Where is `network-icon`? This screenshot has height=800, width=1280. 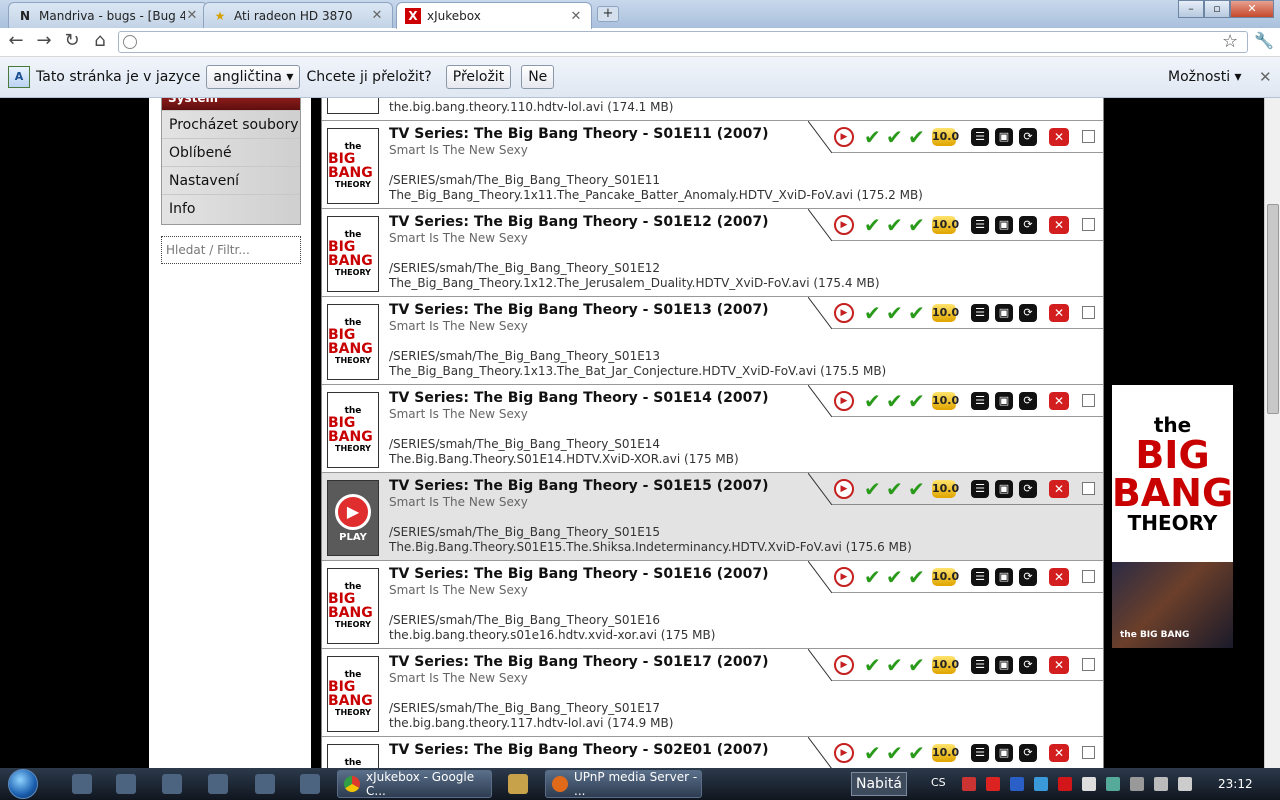
network-icon is located at coordinates (1161, 784).